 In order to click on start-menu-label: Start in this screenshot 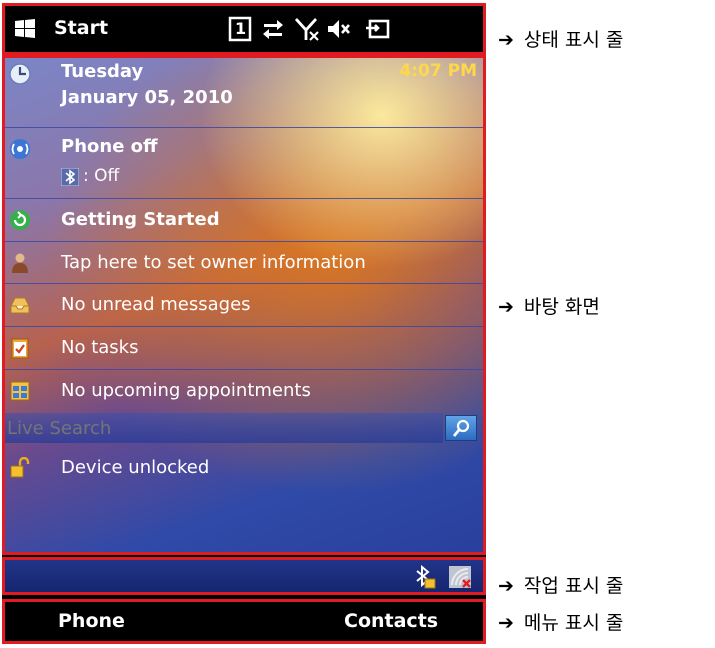, I will do `click(81, 28)`.